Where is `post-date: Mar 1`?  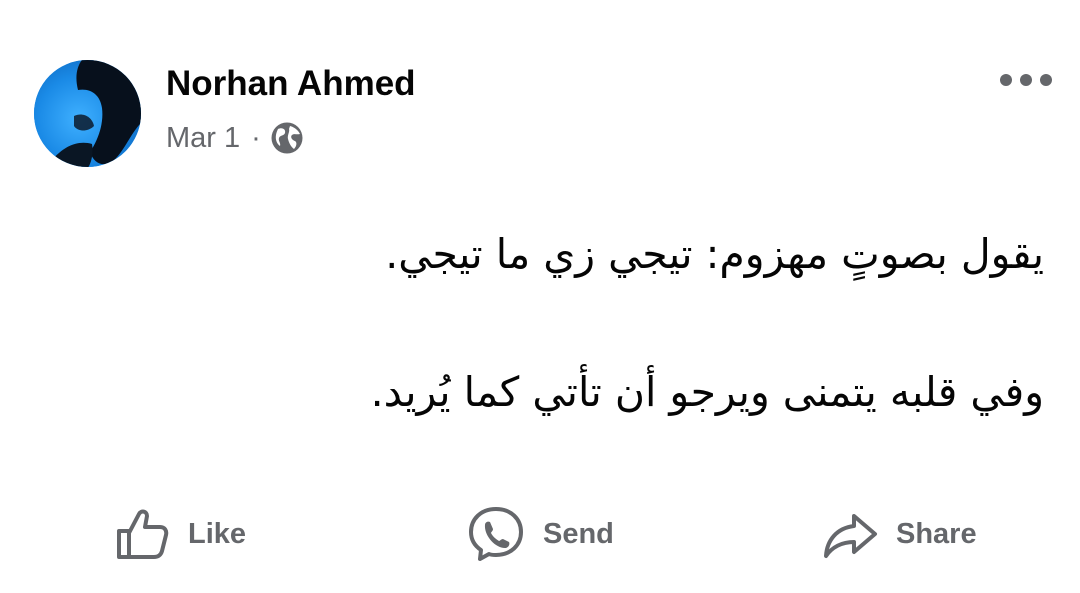
post-date: Mar 1 is located at coordinates (203, 138).